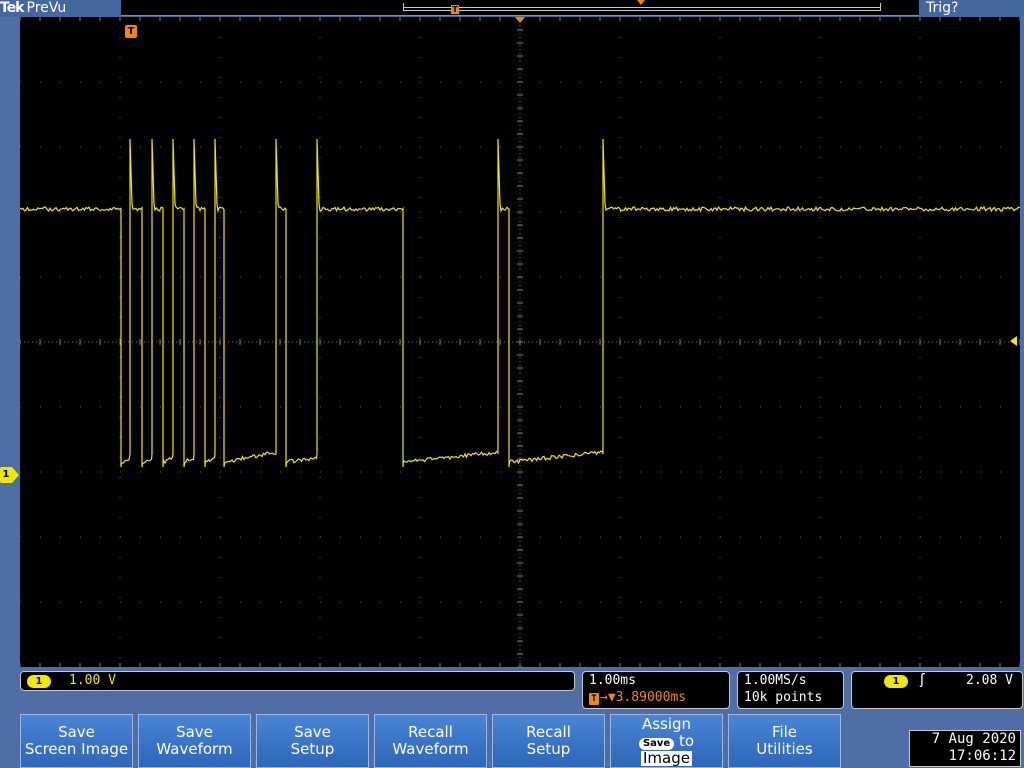  What do you see at coordinates (6, 475) in the screenshot?
I see `channel1-marker-label: 1` at bounding box center [6, 475].